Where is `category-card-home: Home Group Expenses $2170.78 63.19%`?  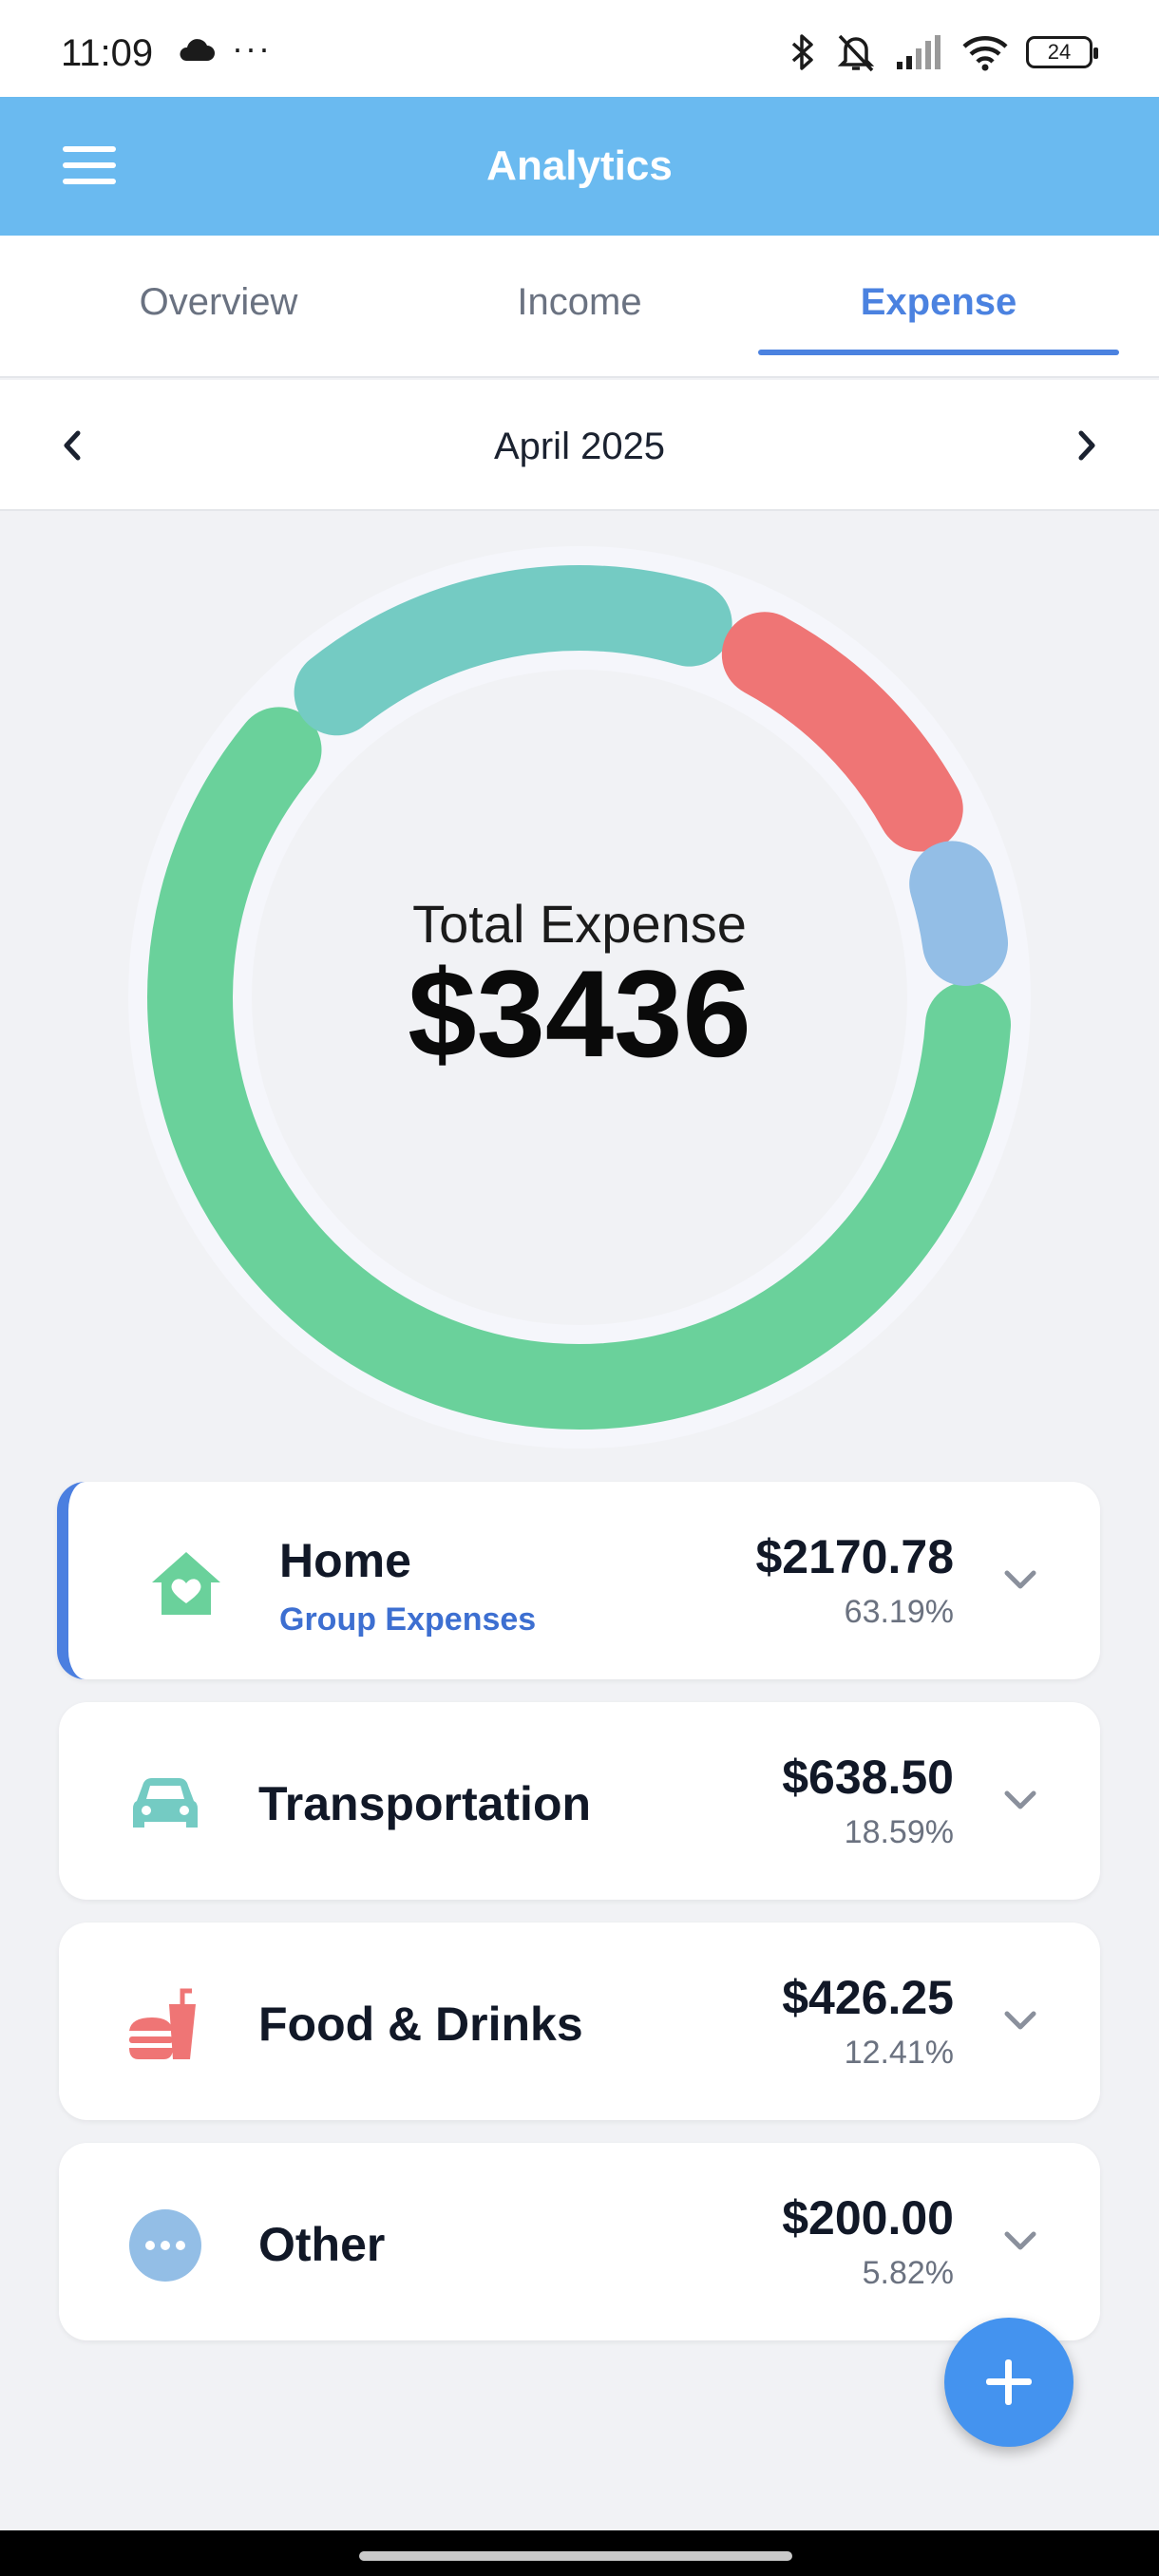
category-card-home: Home Group Expenses $2170.78 63.19% is located at coordinates (578, 1580).